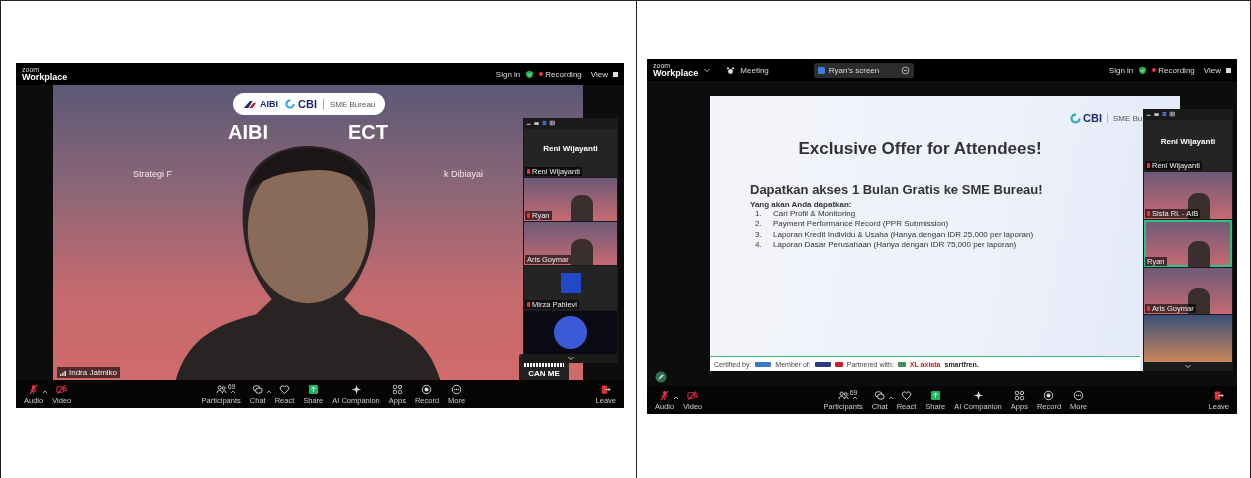 This screenshot has width=1251, height=478. I want to click on logo-text: SME Bu, so click(1127, 118).